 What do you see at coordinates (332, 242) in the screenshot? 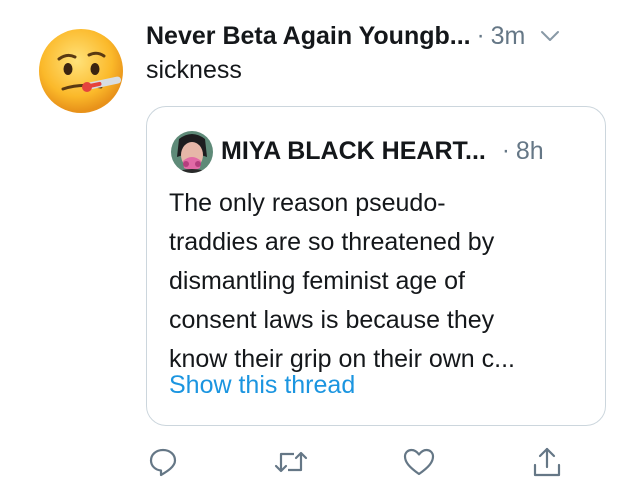
I see `quoted-text-line: traddies are so threatened by` at bounding box center [332, 242].